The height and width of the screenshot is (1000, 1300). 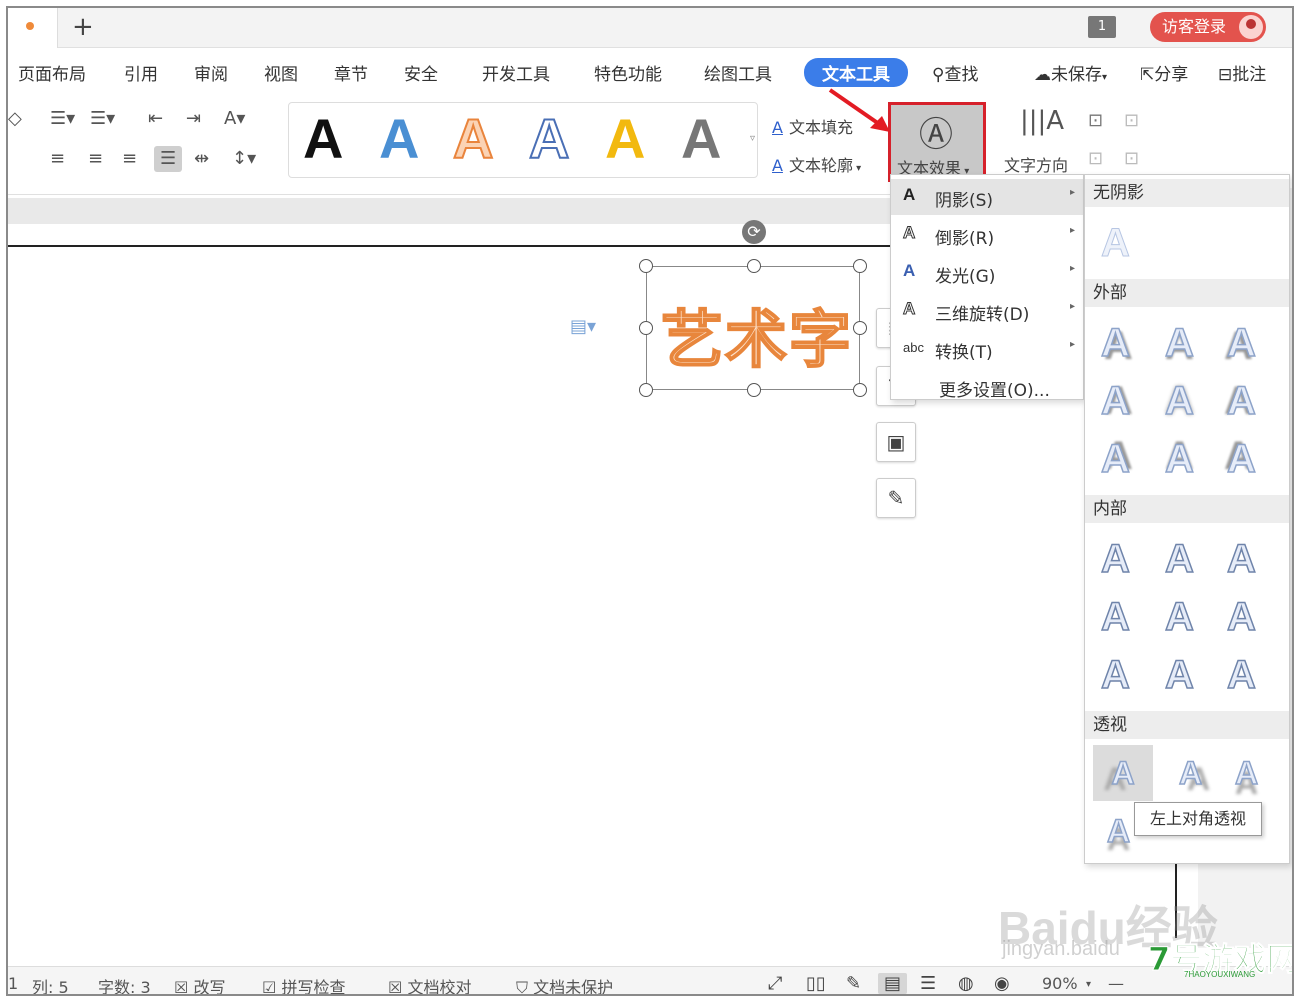 What do you see at coordinates (129, 159) in the screenshot?
I see `align-right-icon: ≡` at bounding box center [129, 159].